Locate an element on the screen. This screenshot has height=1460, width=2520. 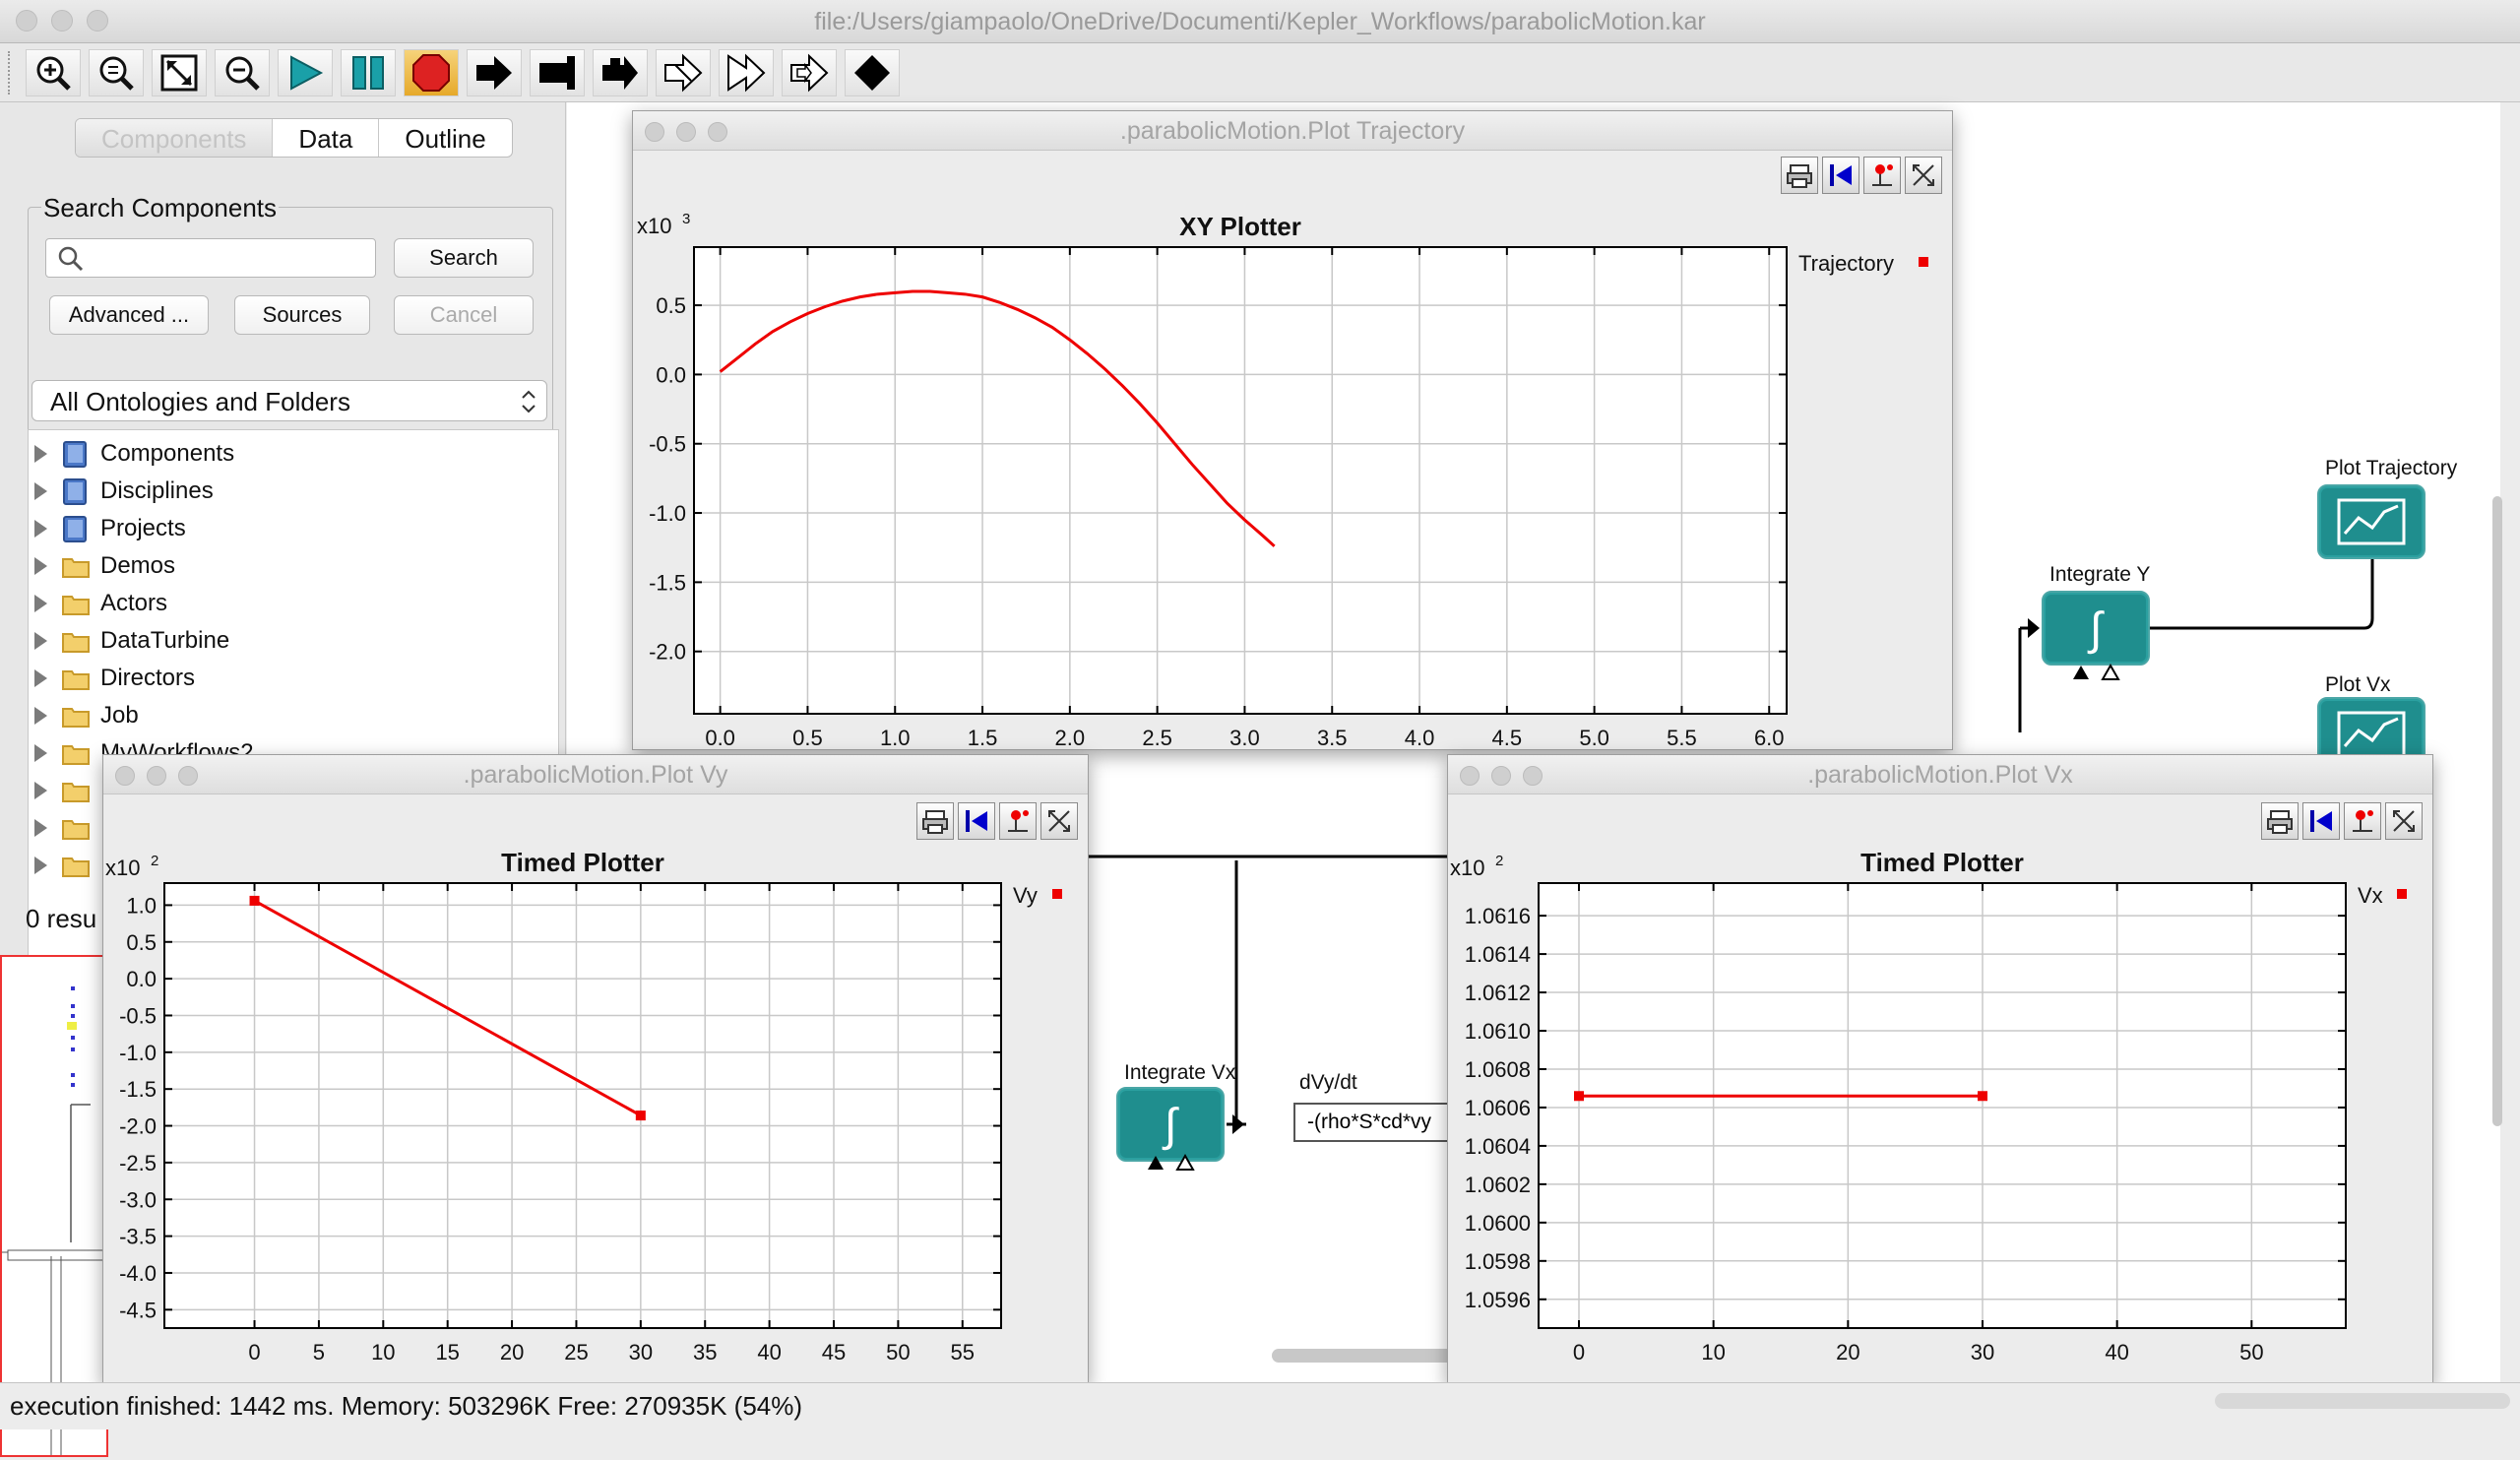
tree-item: Components is located at coordinates (134, 454).